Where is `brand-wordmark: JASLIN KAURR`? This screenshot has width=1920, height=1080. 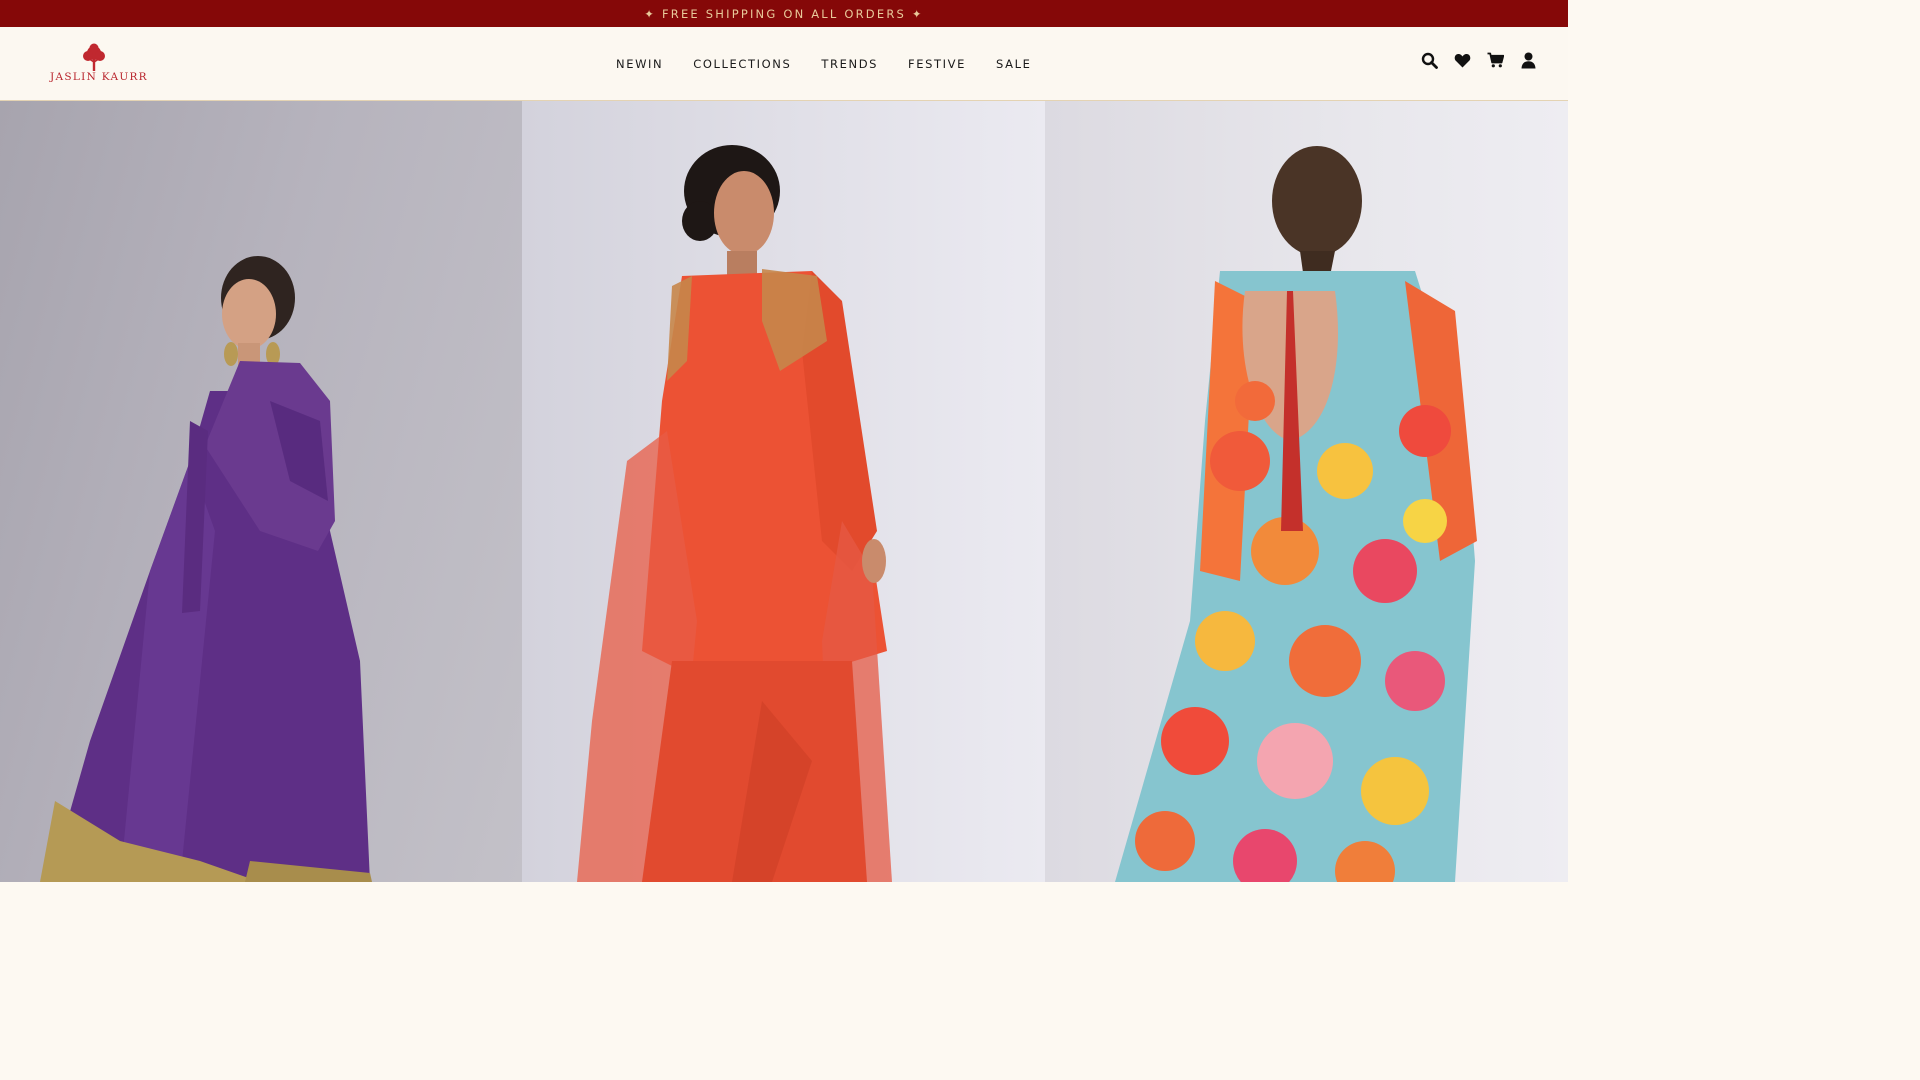
brand-wordmark: JASLIN KAURR is located at coordinates (99, 77).